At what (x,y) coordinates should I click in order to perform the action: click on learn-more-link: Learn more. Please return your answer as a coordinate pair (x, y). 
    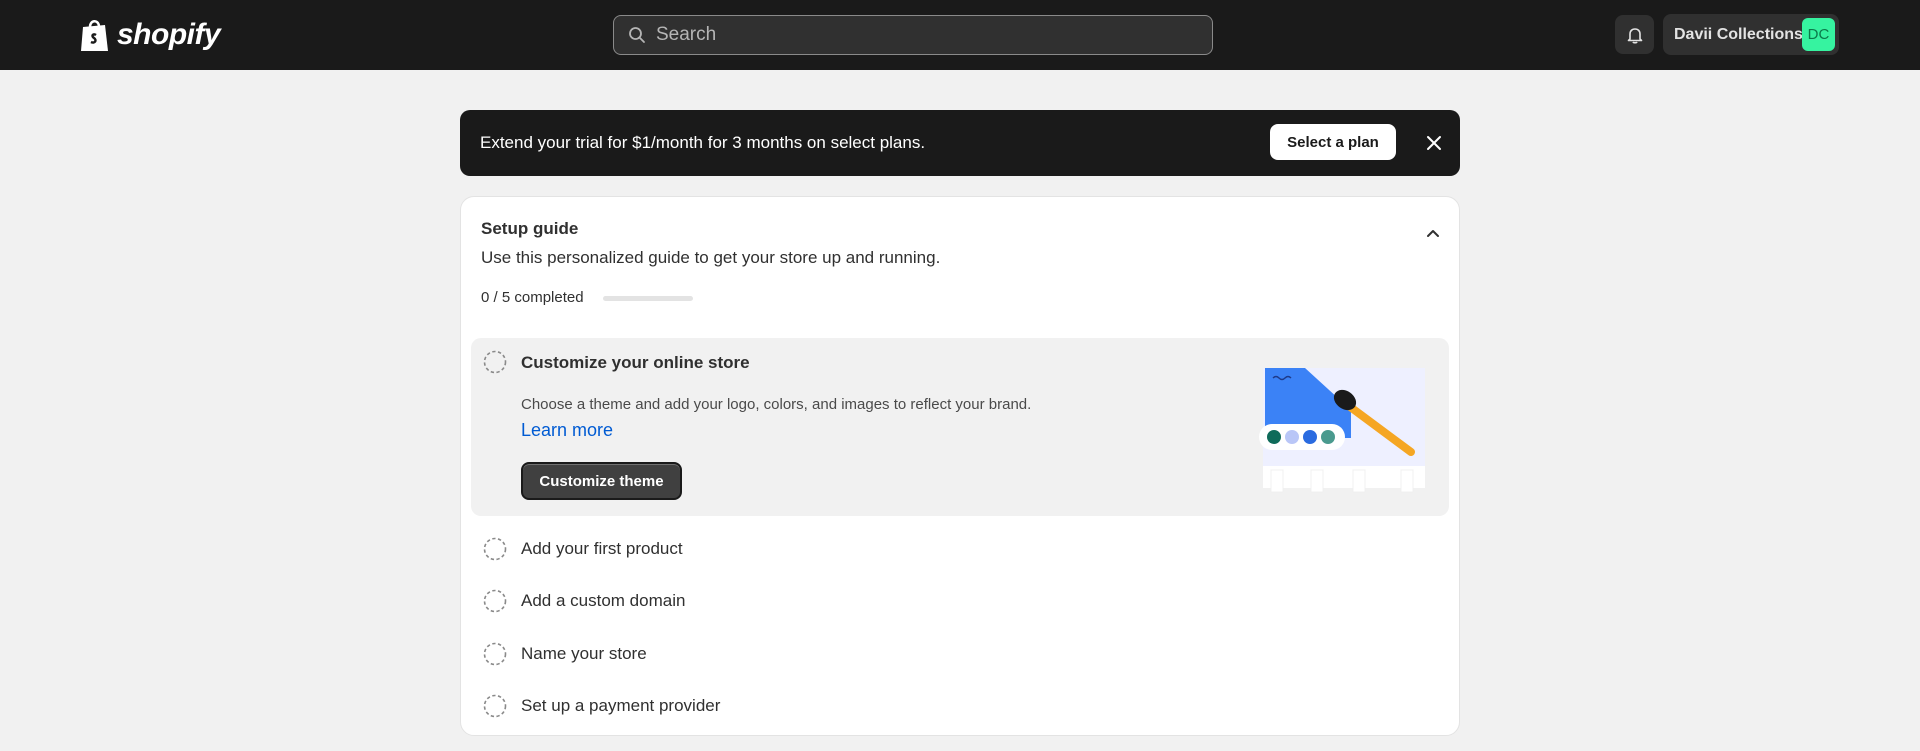
    Looking at the image, I should click on (567, 430).